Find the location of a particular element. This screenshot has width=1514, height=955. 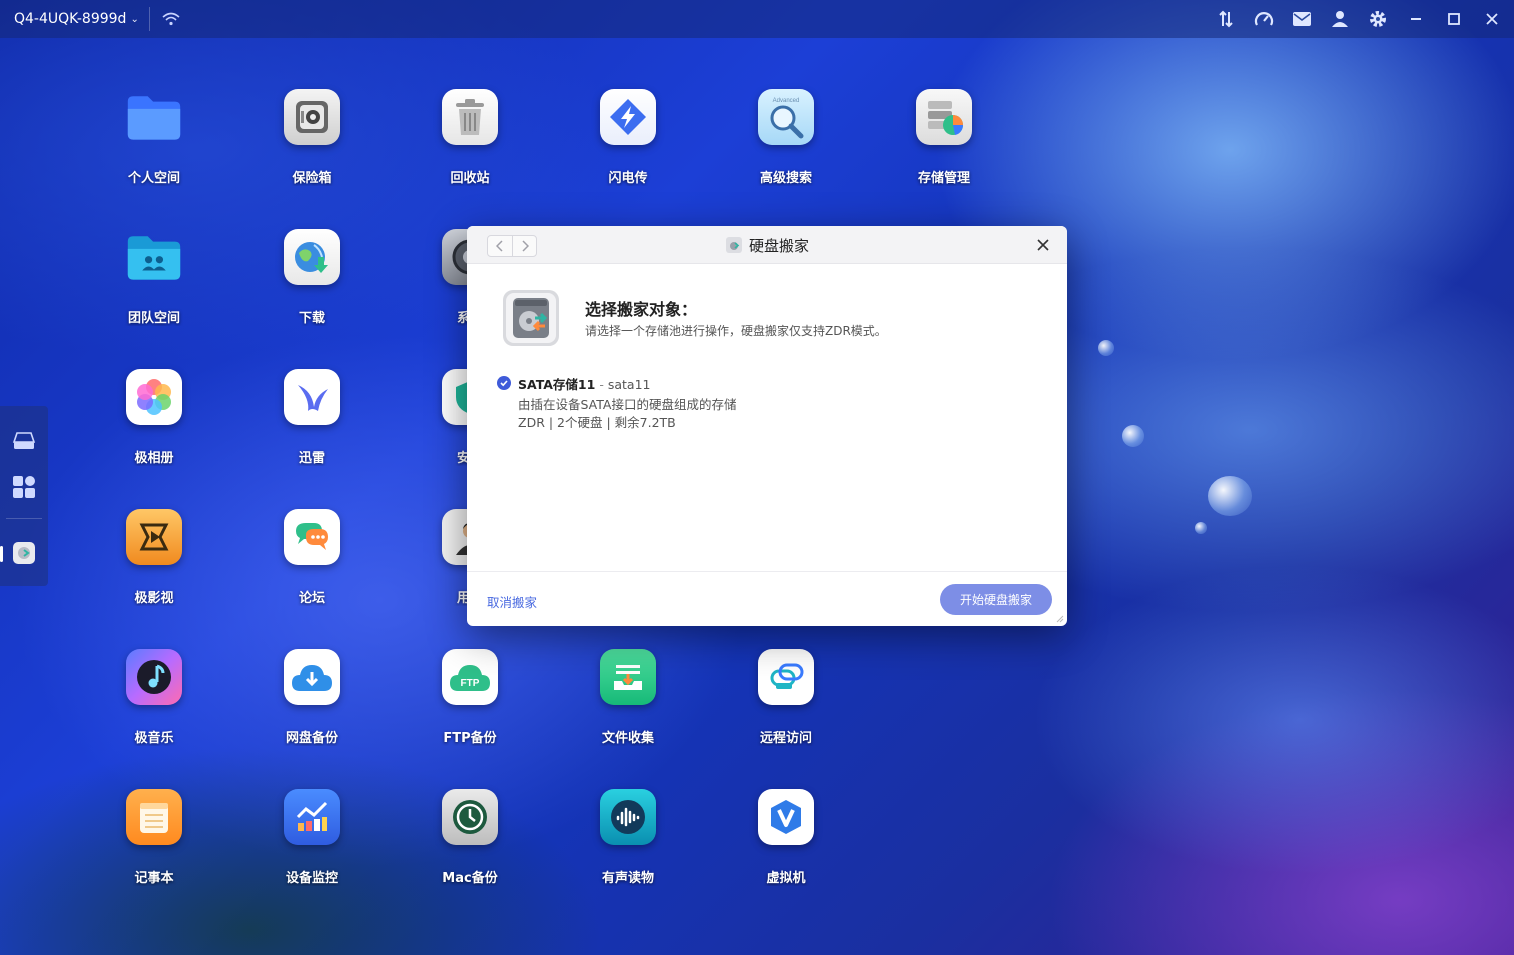

cloud-backup-icon is located at coordinates (312, 677).